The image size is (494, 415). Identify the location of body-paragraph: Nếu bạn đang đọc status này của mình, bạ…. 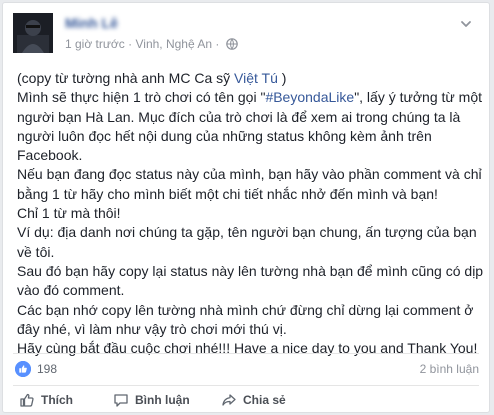
(249, 184).